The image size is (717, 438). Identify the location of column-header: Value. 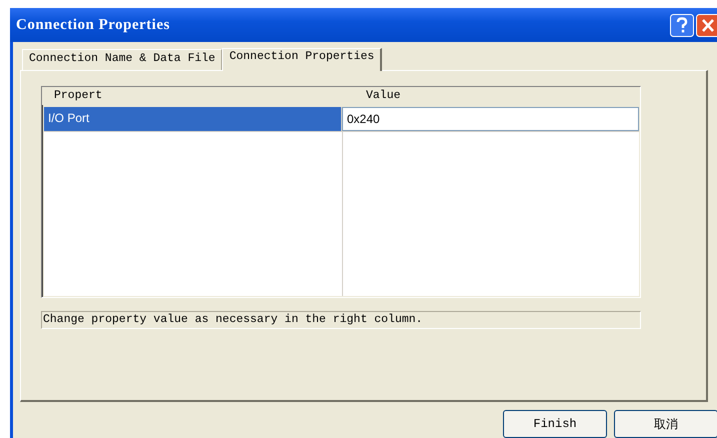
(383, 96).